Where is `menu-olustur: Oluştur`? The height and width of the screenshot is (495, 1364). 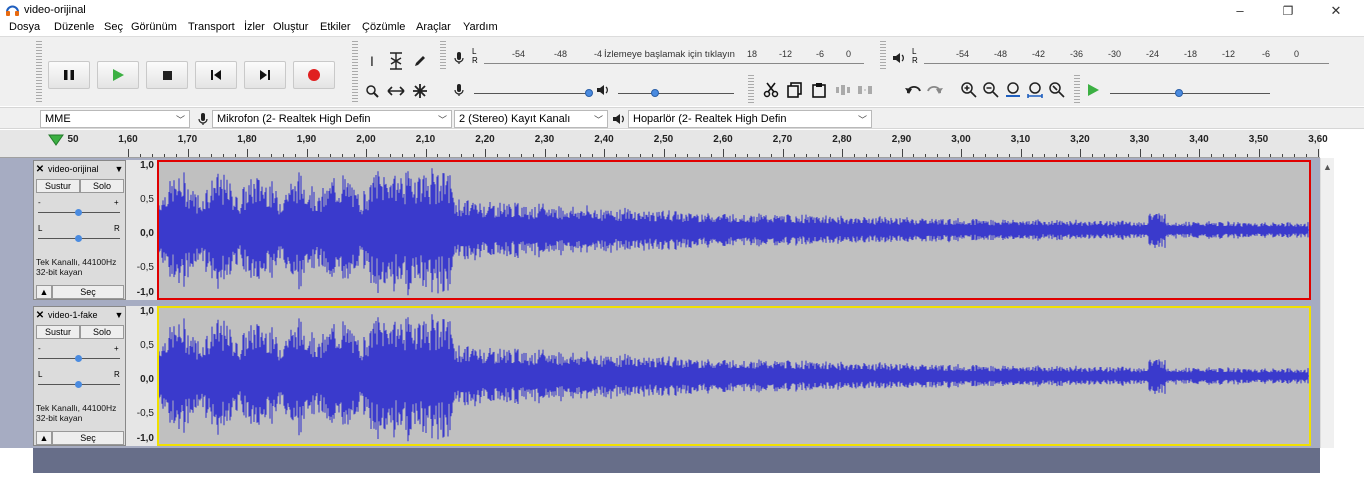 menu-olustur: Oluştur is located at coordinates (290, 27).